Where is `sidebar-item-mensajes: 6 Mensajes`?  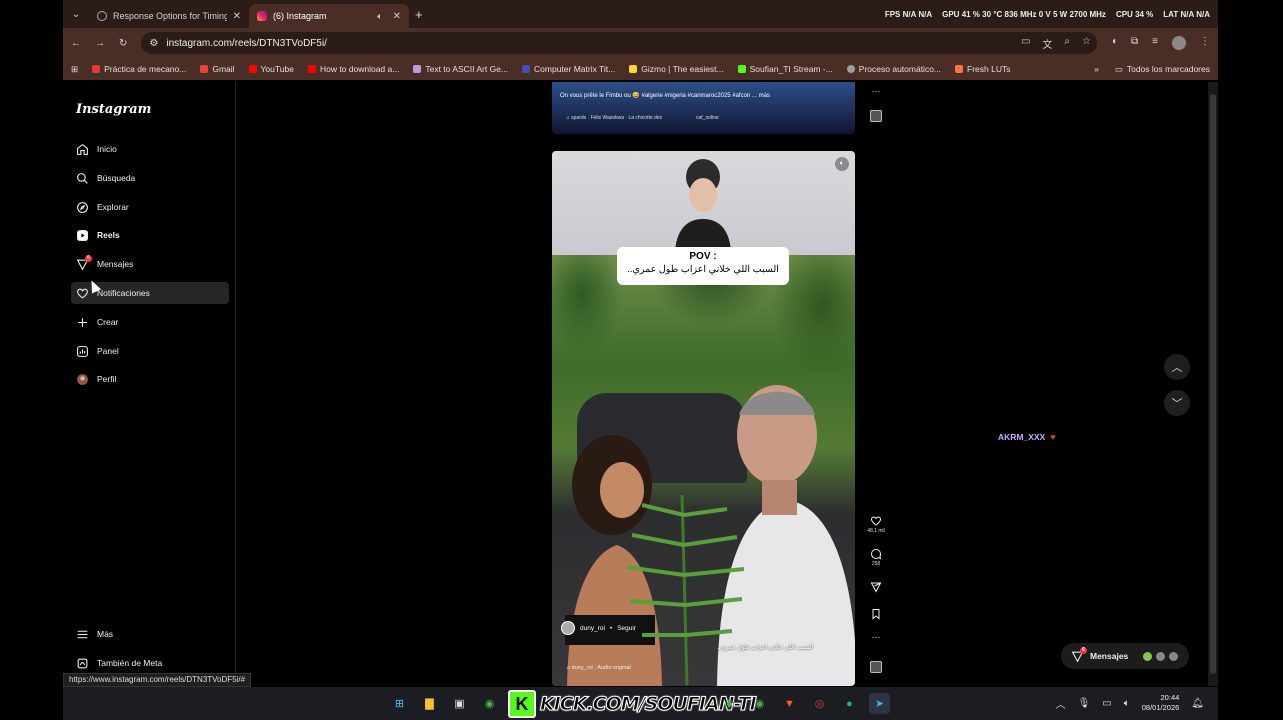 sidebar-item-mensajes: 6 Mensajes is located at coordinates (150, 264).